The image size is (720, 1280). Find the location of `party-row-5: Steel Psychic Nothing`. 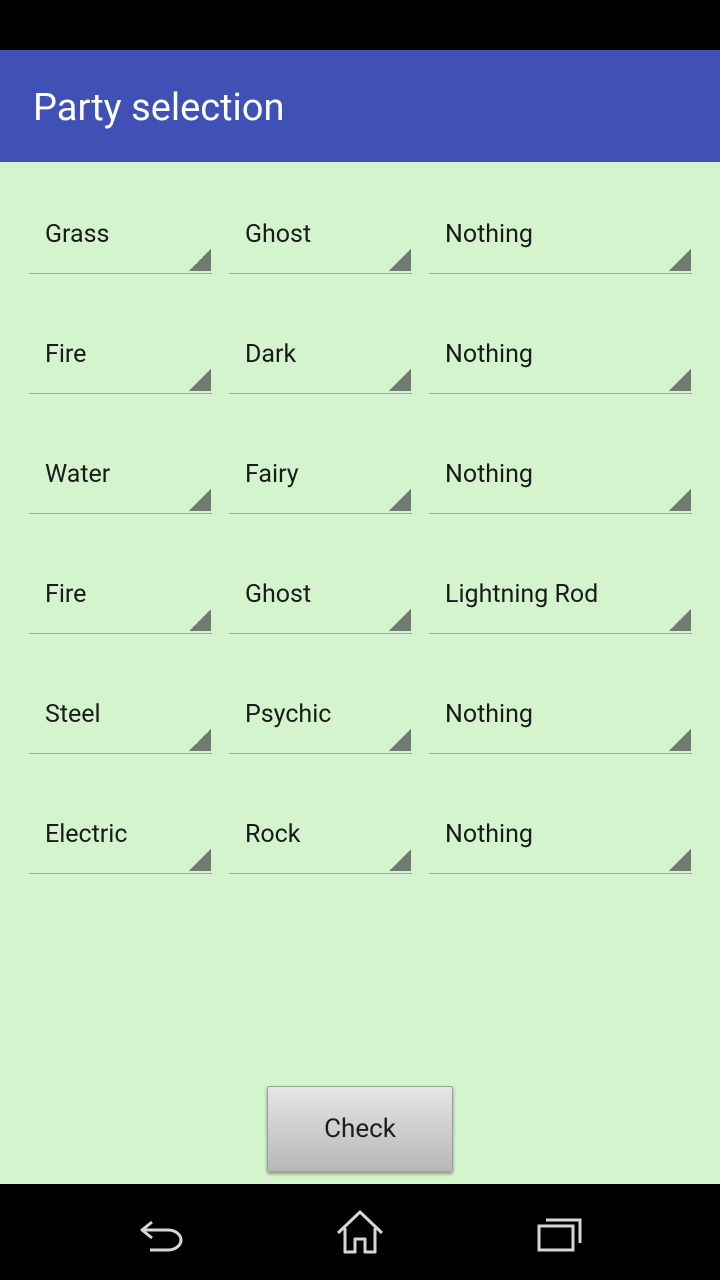

party-row-5: Steel Psychic Nothing is located at coordinates (360, 719).